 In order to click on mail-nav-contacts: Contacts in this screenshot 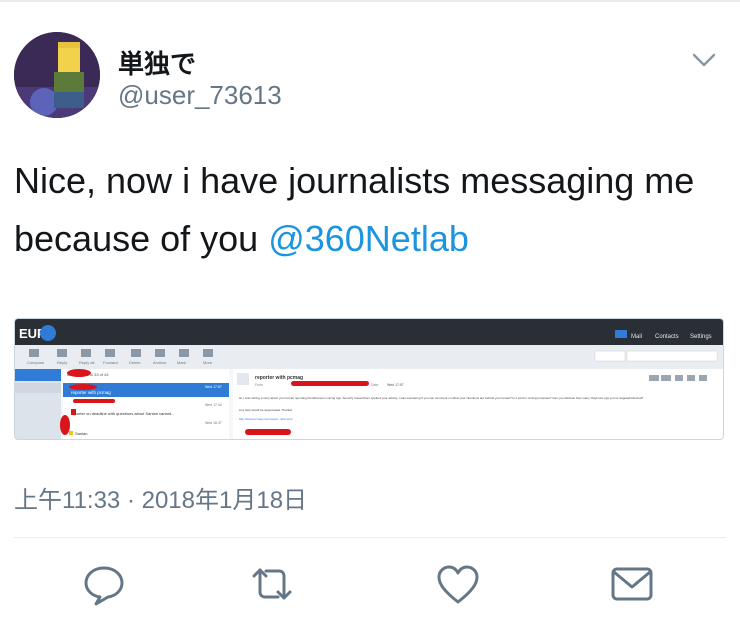, I will do `click(667, 337)`.